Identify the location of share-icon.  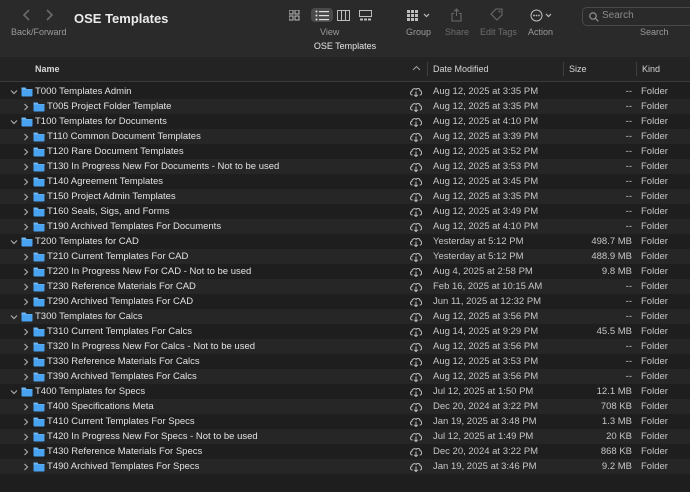
(456, 15).